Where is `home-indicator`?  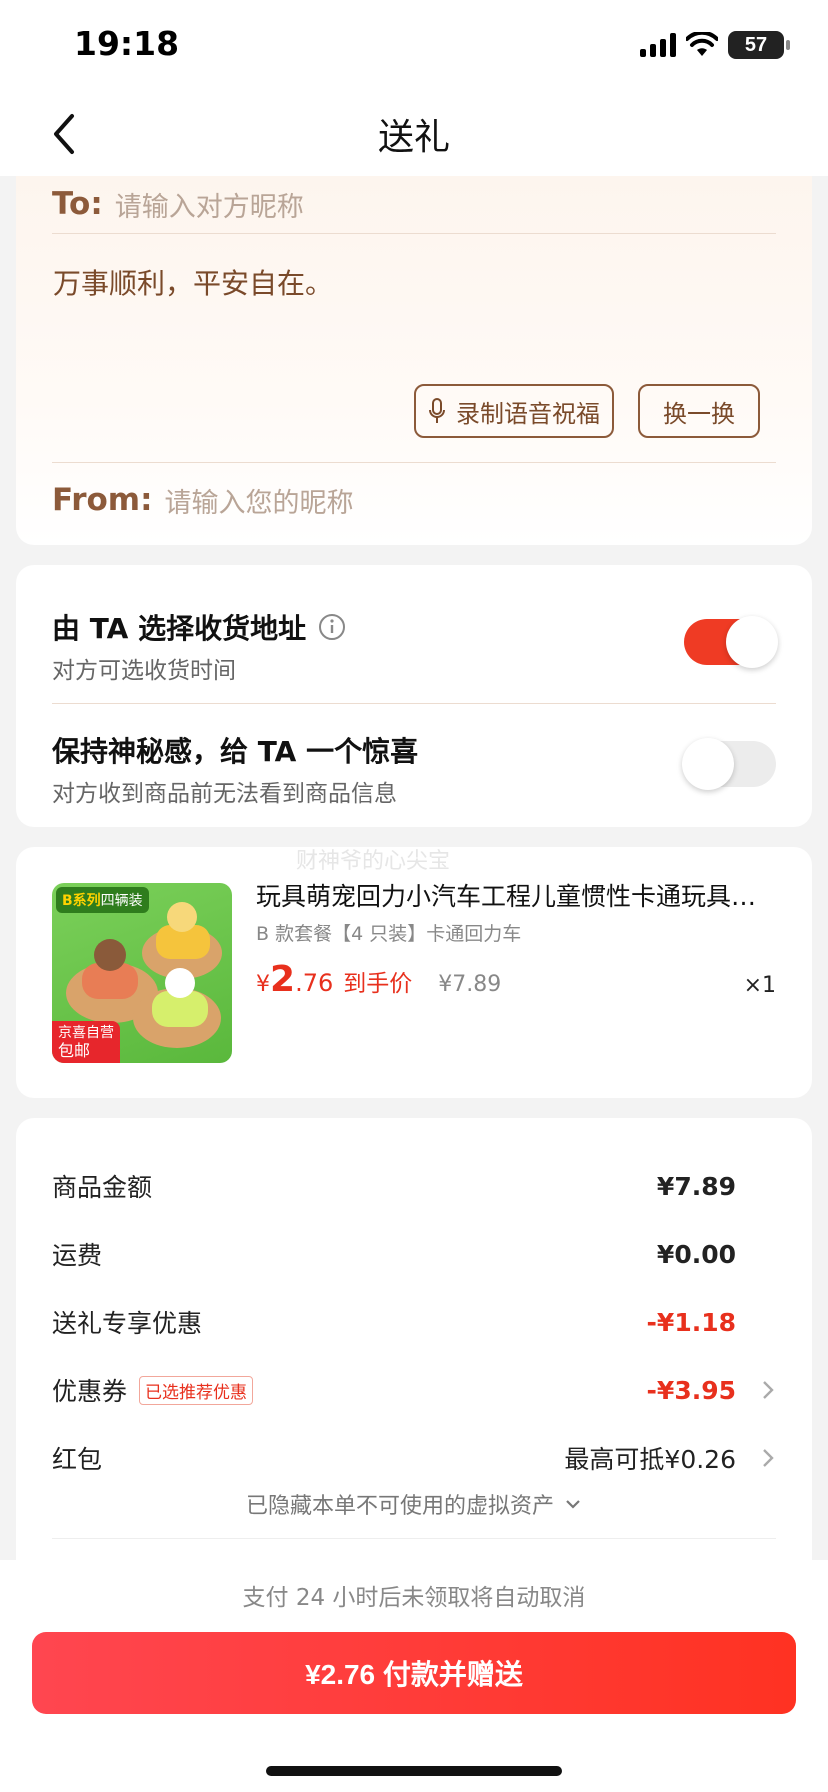
home-indicator is located at coordinates (414, 1771).